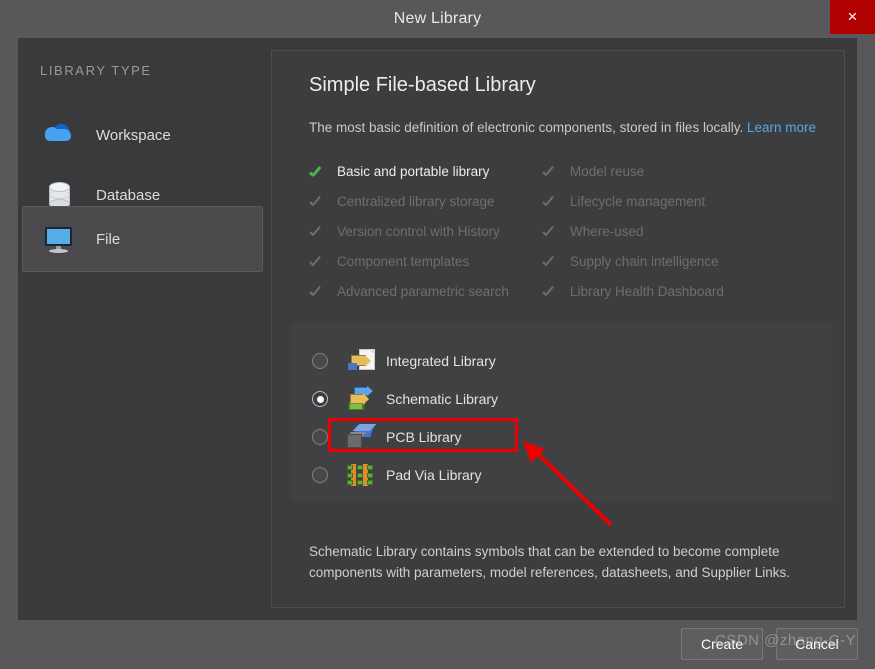 The image size is (875, 669). What do you see at coordinates (423, 291) in the screenshot?
I see `feature-label: Advanced parametric search` at bounding box center [423, 291].